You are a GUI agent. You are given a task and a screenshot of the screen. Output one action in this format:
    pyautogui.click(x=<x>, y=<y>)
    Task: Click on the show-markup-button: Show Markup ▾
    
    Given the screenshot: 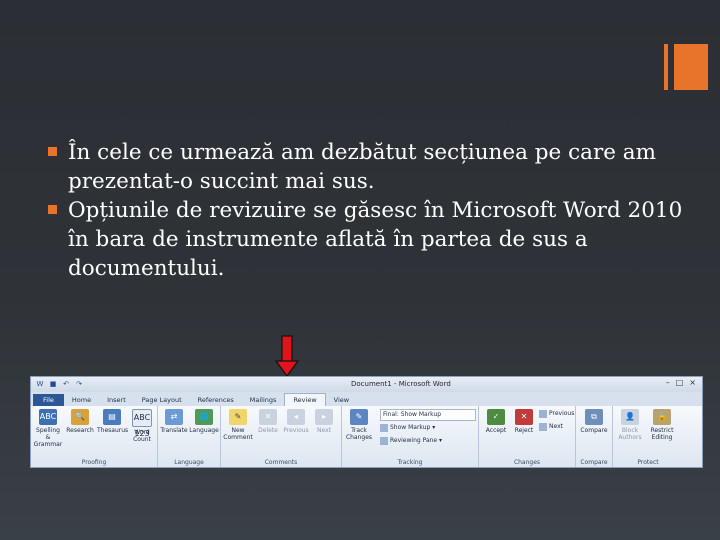 What is the action you would take?
    pyautogui.click(x=407, y=428)
    